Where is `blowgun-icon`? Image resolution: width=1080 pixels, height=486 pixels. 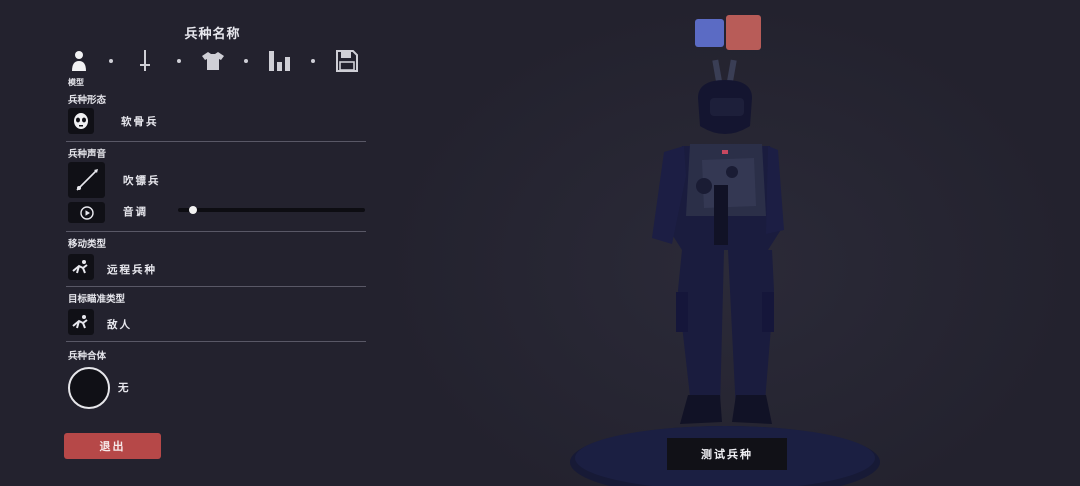
blowgun-icon is located at coordinates (86, 180).